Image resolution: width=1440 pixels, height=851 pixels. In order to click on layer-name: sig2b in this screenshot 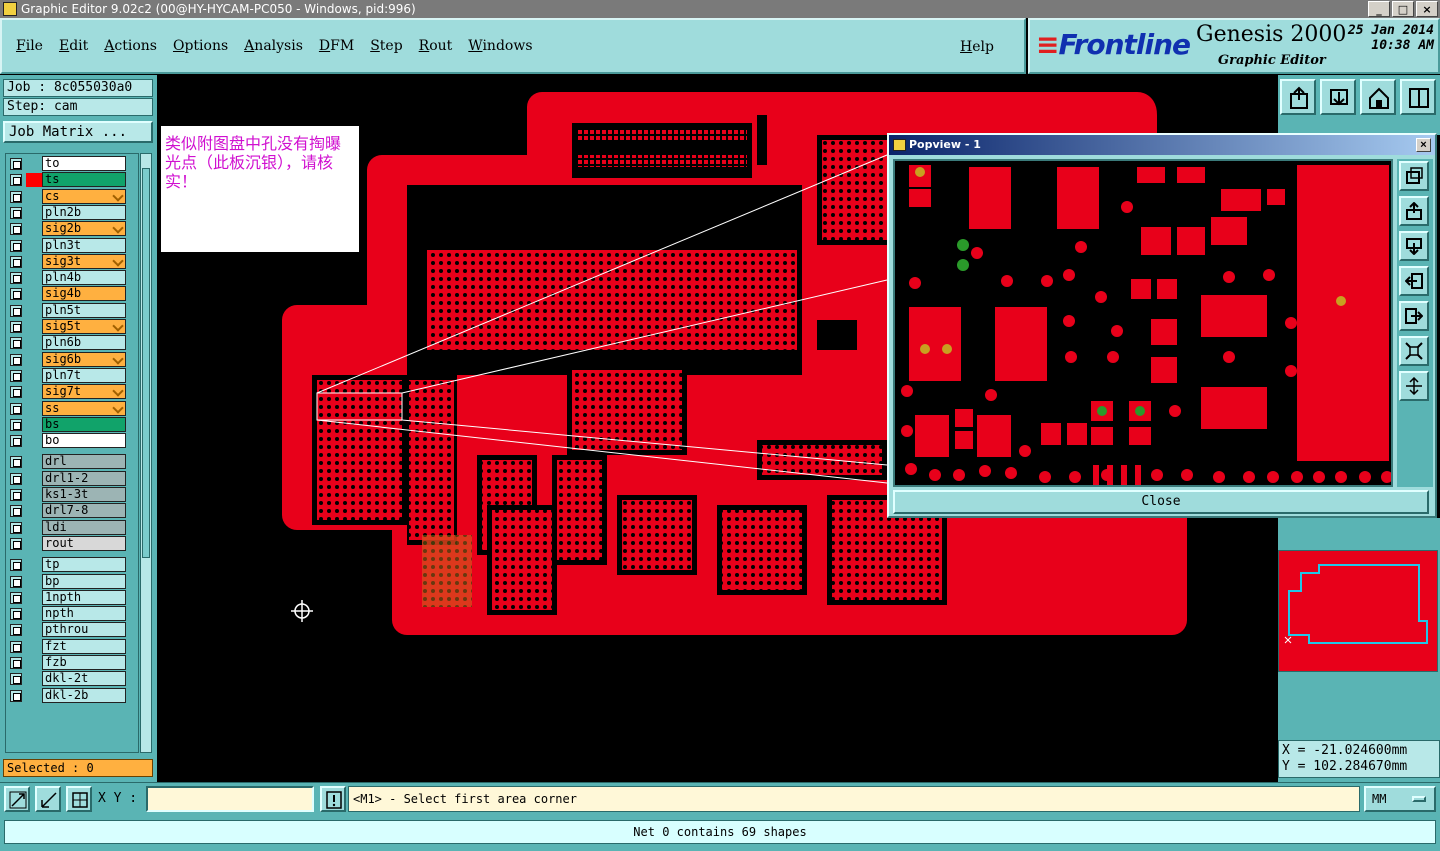, I will do `click(84, 229)`.